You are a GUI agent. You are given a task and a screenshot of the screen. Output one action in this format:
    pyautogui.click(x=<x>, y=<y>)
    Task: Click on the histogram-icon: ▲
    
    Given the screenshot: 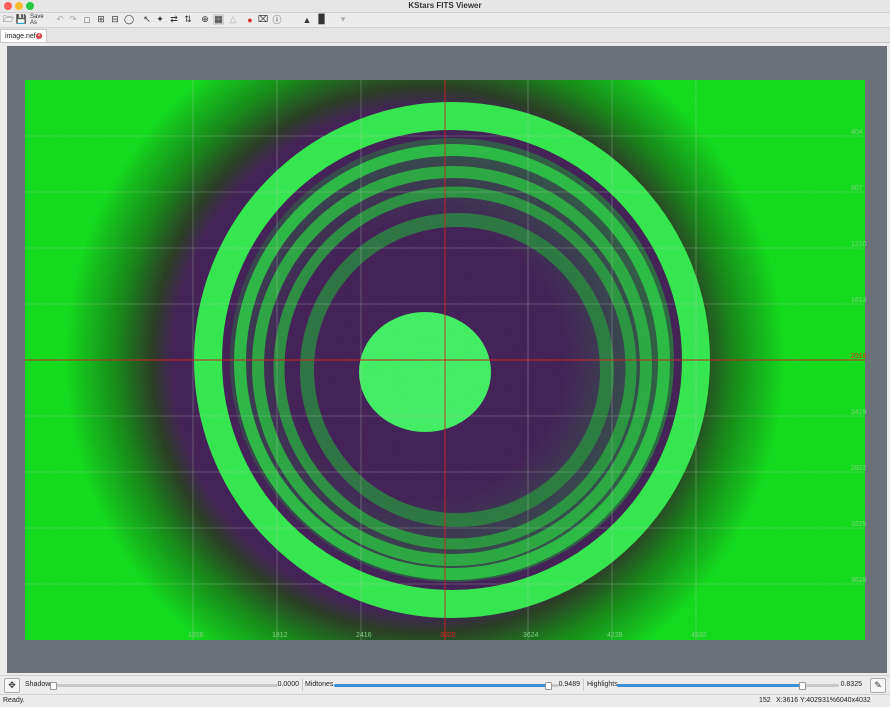 What is the action you would take?
    pyautogui.click(x=307, y=19)
    